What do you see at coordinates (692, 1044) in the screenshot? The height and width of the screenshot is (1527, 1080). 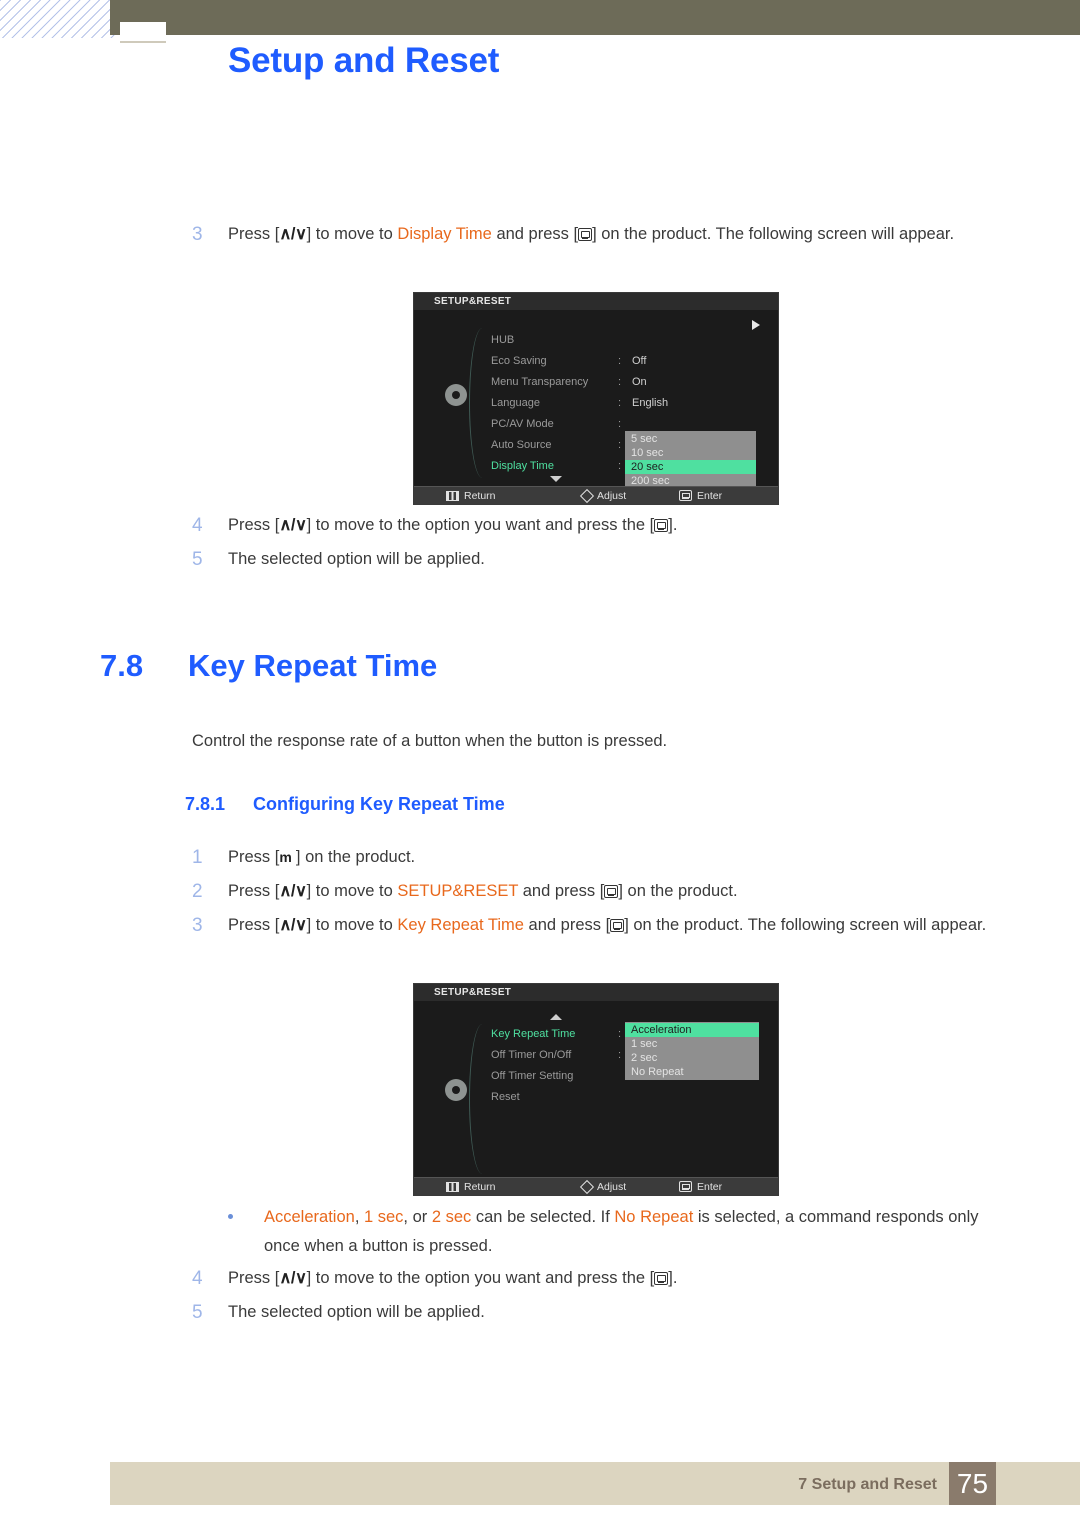 I see `dropdown-option: 1 sec` at bounding box center [692, 1044].